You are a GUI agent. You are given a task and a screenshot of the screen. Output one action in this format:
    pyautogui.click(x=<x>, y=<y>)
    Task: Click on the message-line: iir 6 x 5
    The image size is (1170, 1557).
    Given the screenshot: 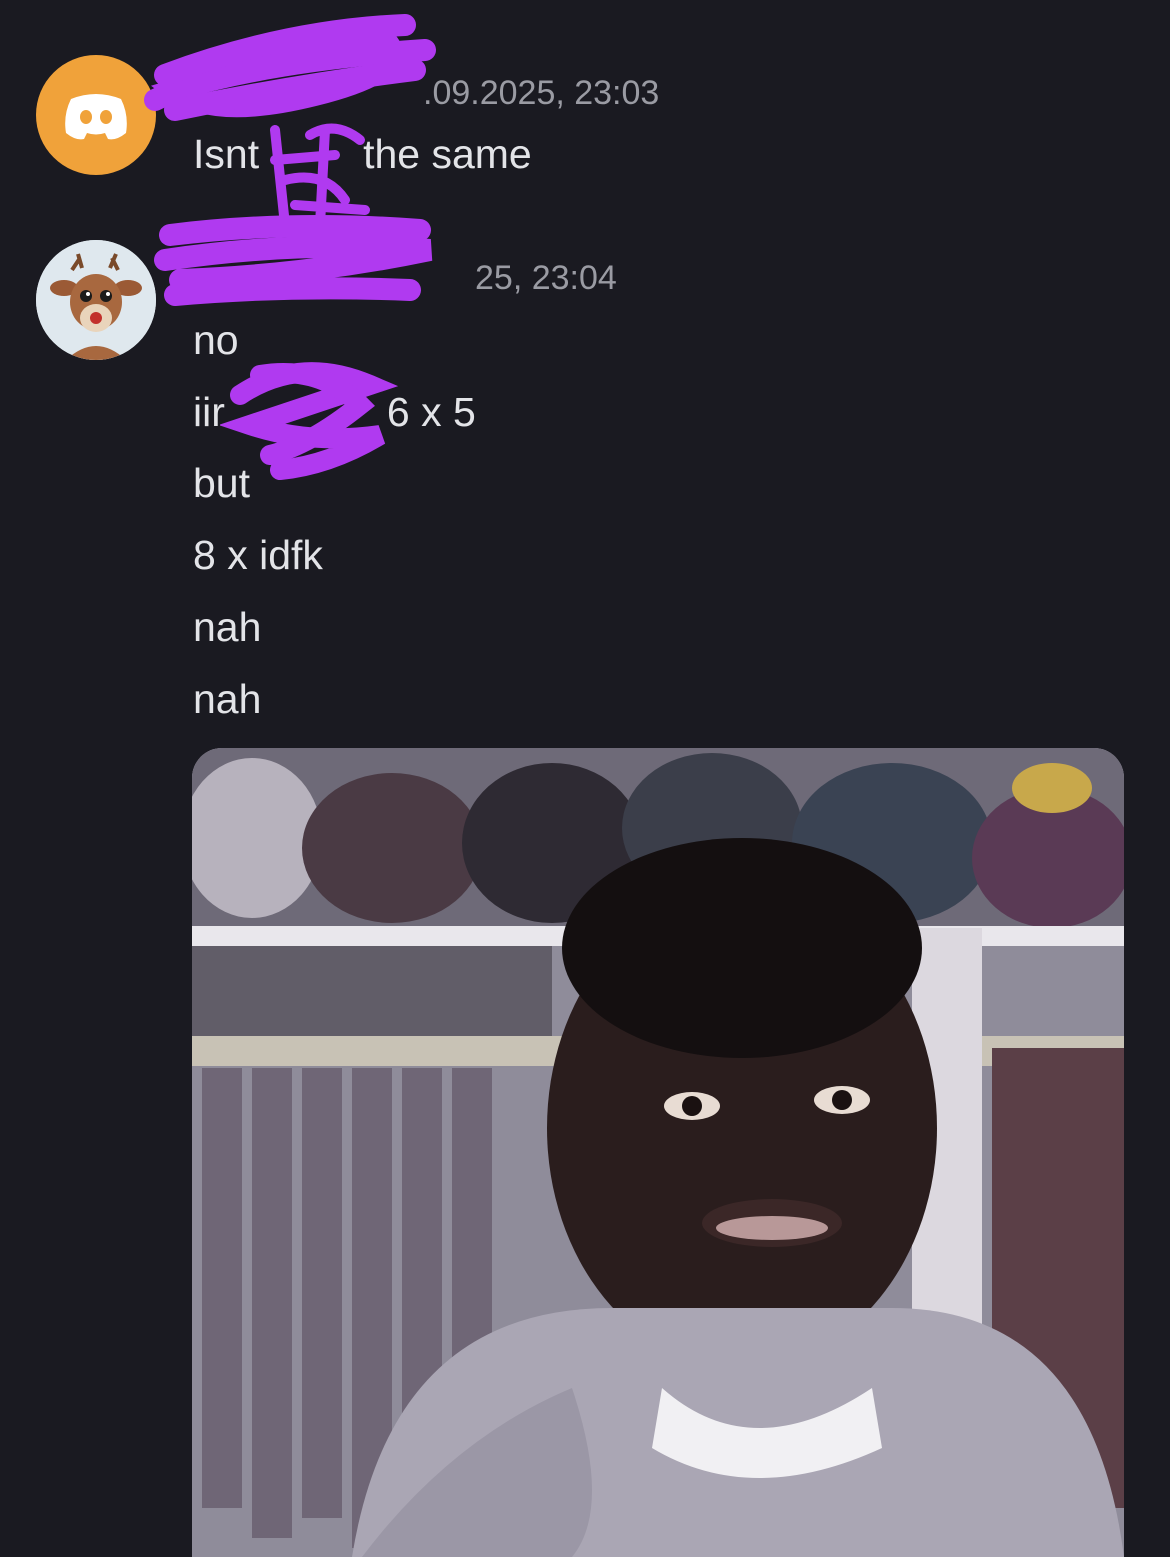 What is the action you would take?
    pyautogui.click(x=334, y=412)
    